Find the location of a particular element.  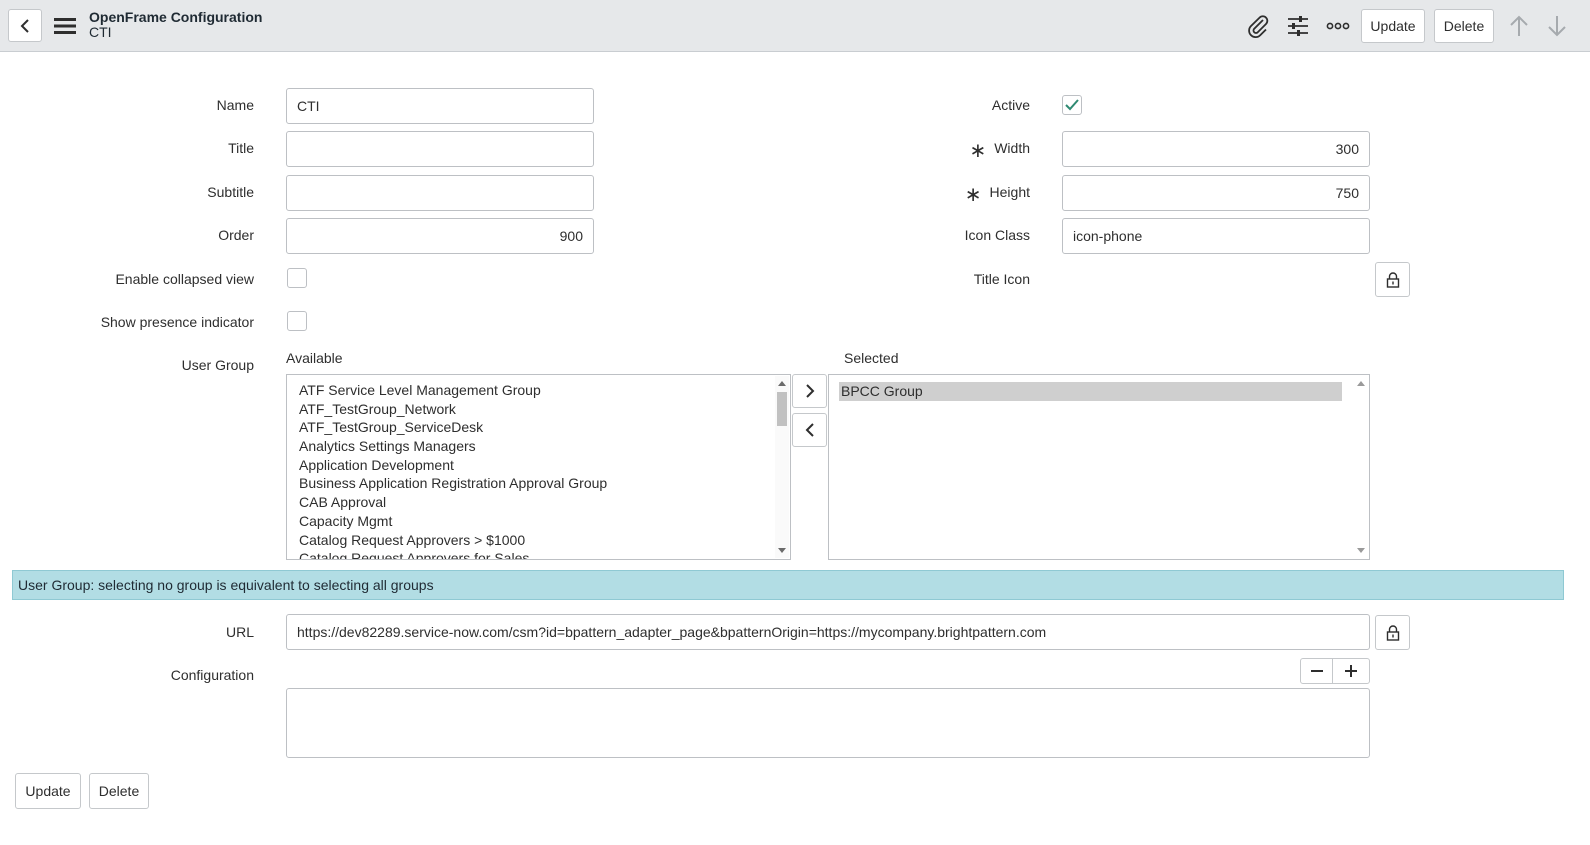

title-field is located at coordinates (440, 149).